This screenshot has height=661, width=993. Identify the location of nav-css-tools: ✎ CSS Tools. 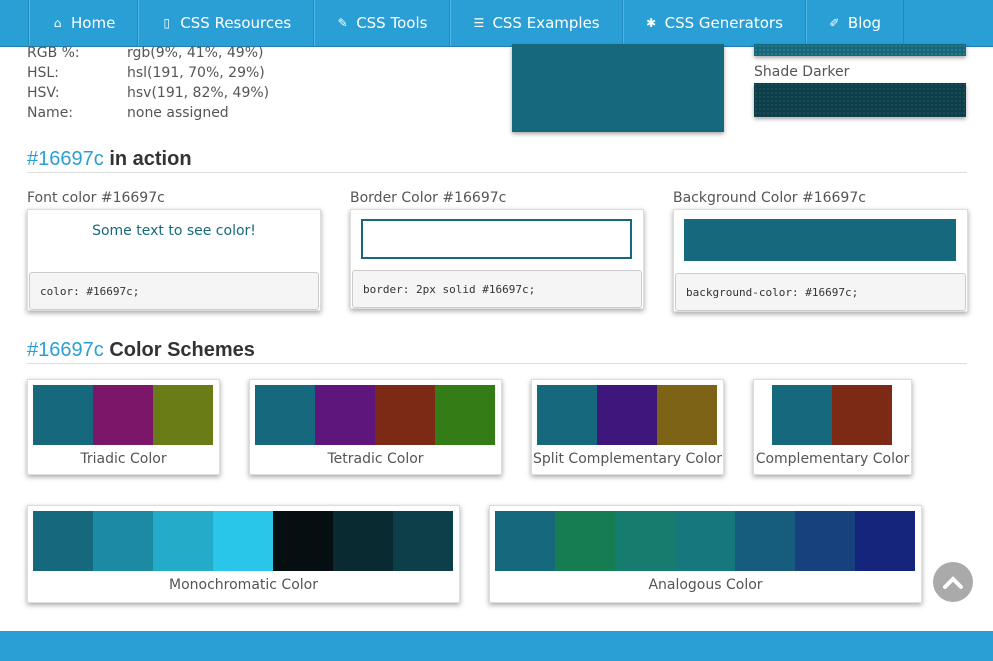
(381, 23).